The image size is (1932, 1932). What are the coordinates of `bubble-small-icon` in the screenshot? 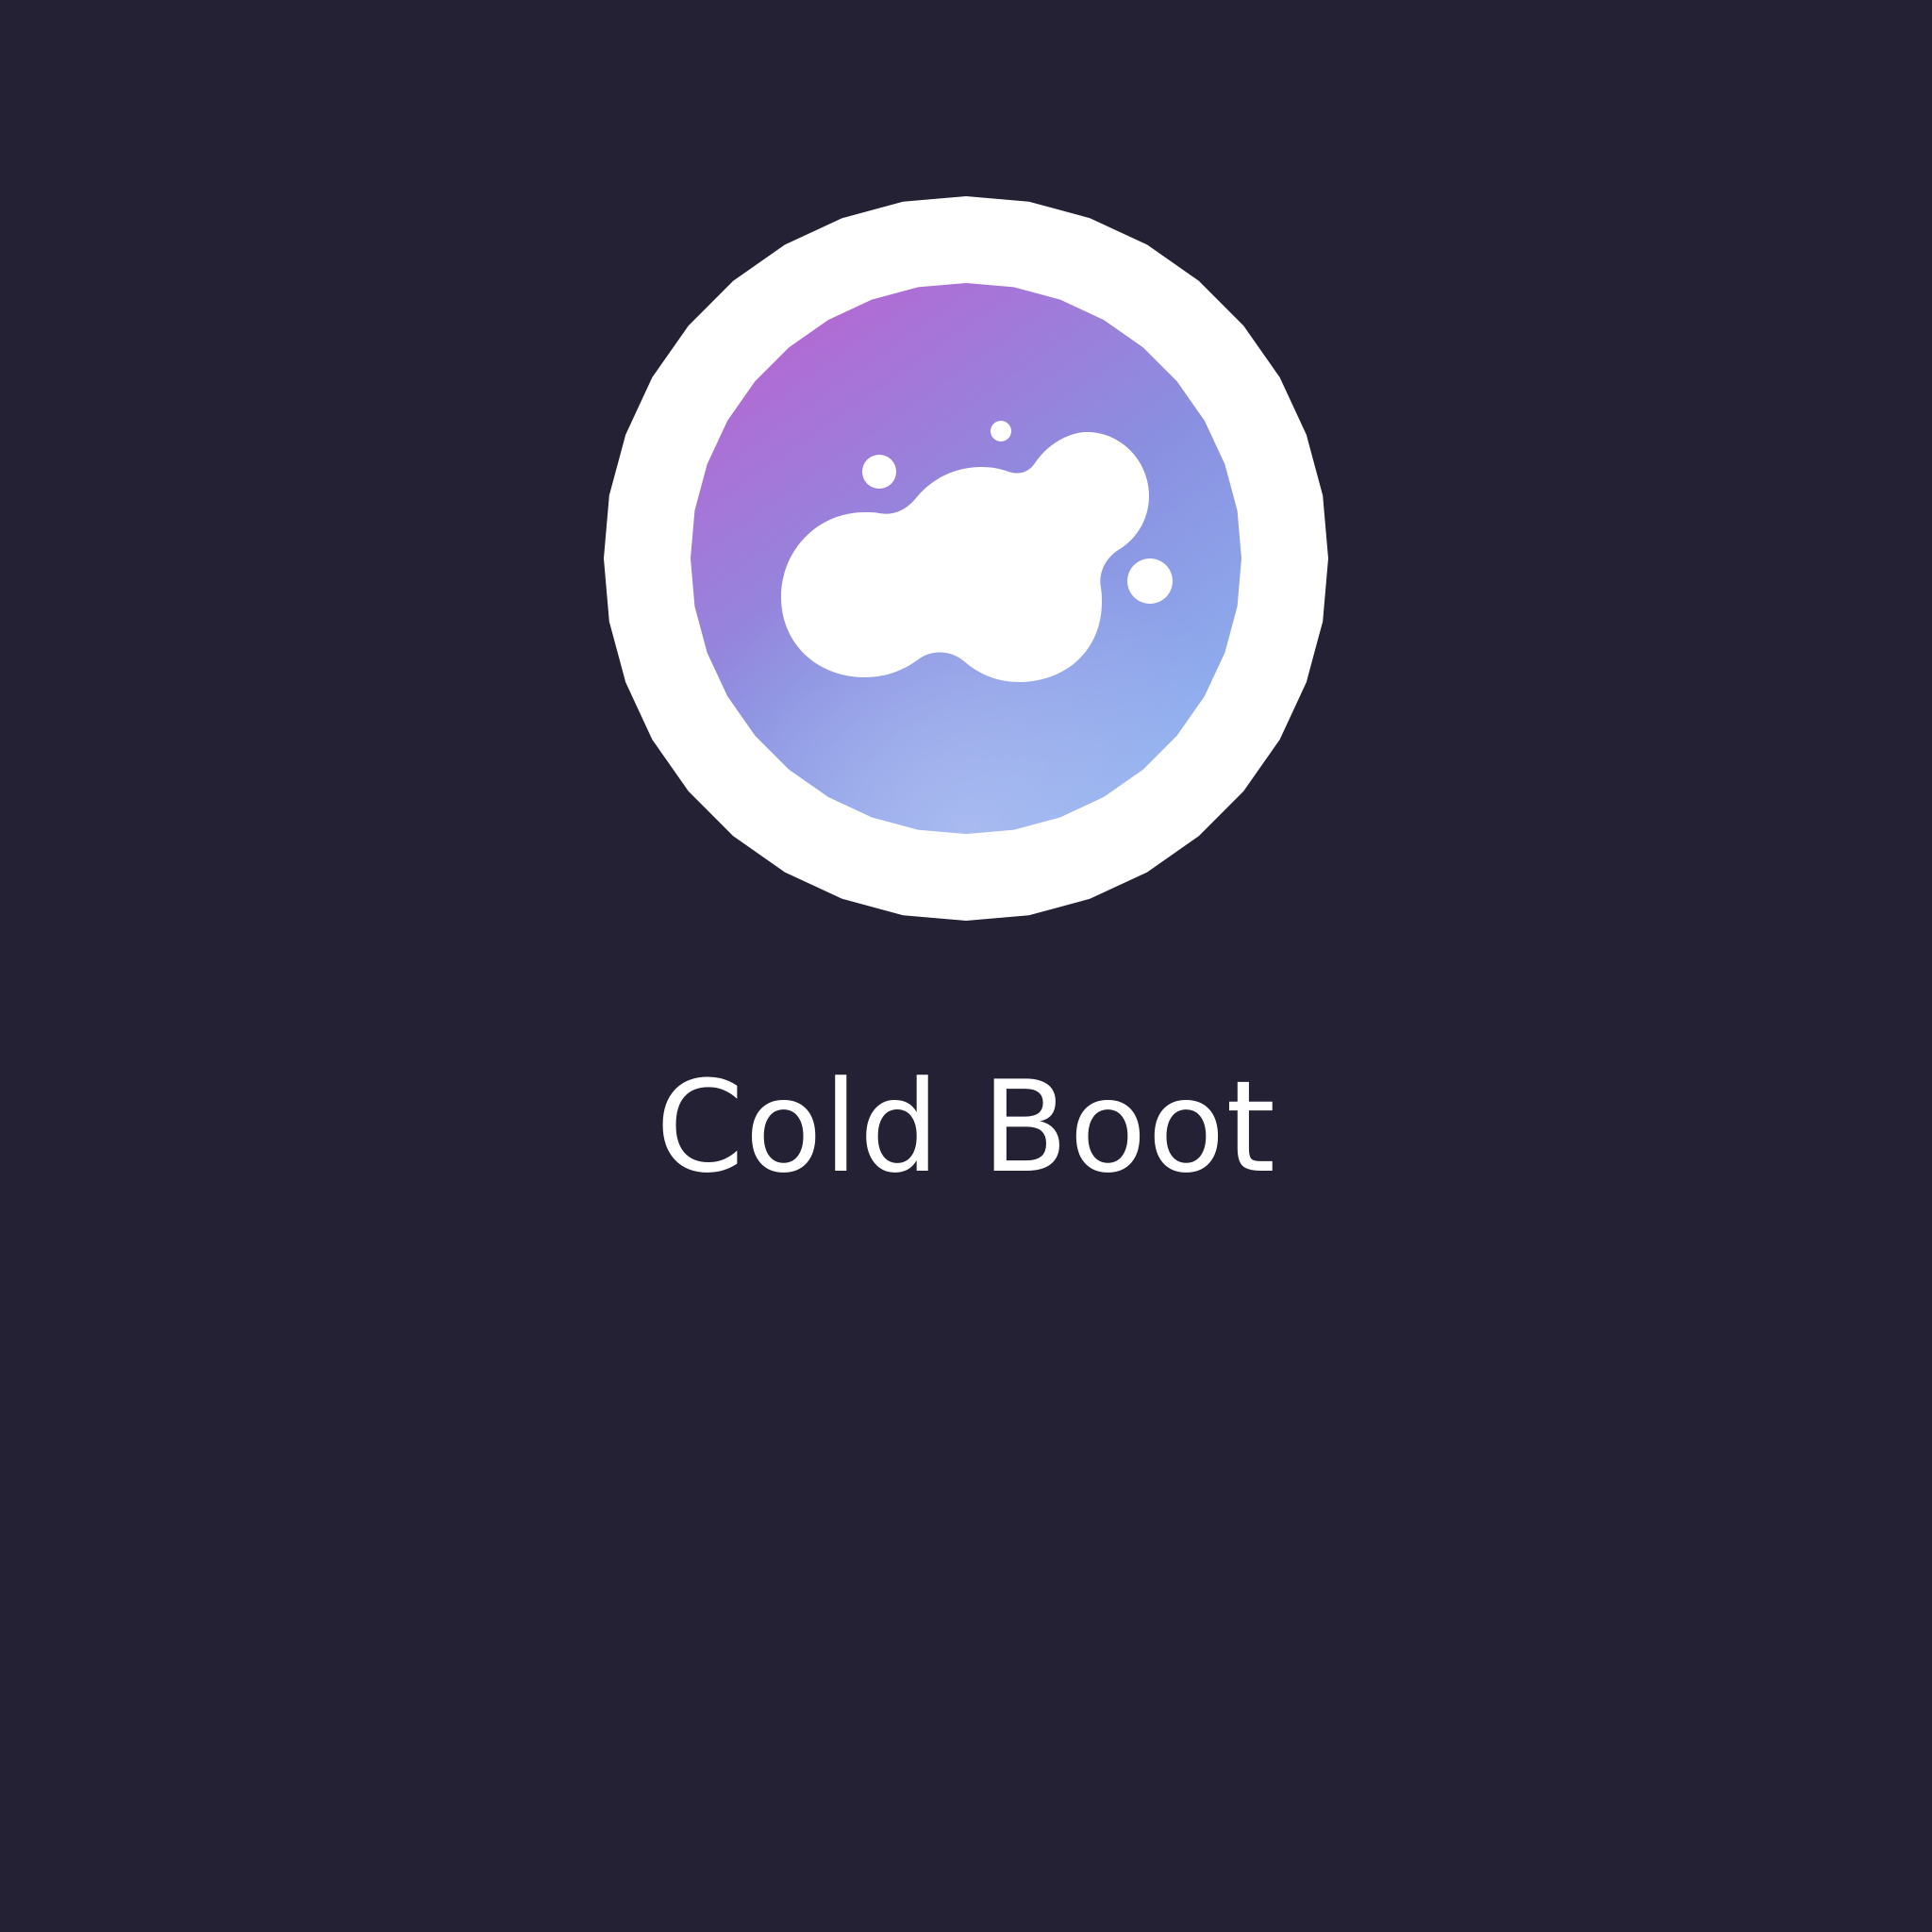 It's located at (879, 472).